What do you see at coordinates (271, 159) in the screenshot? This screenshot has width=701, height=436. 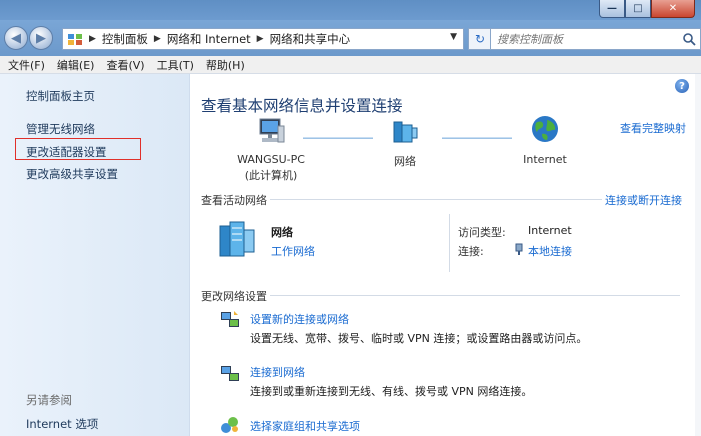 I see `computer-name: WANGSU-PC` at bounding box center [271, 159].